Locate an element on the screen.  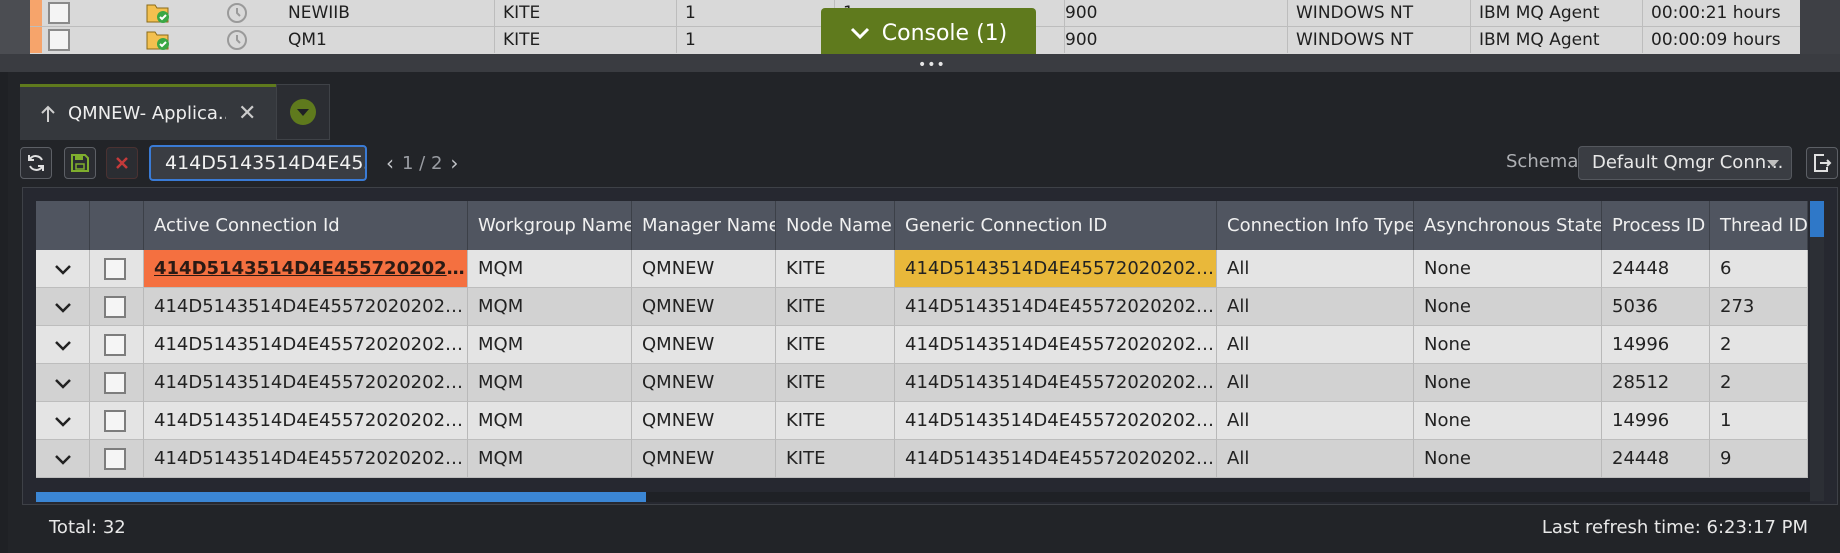
save-button is located at coordinates (80, 163).